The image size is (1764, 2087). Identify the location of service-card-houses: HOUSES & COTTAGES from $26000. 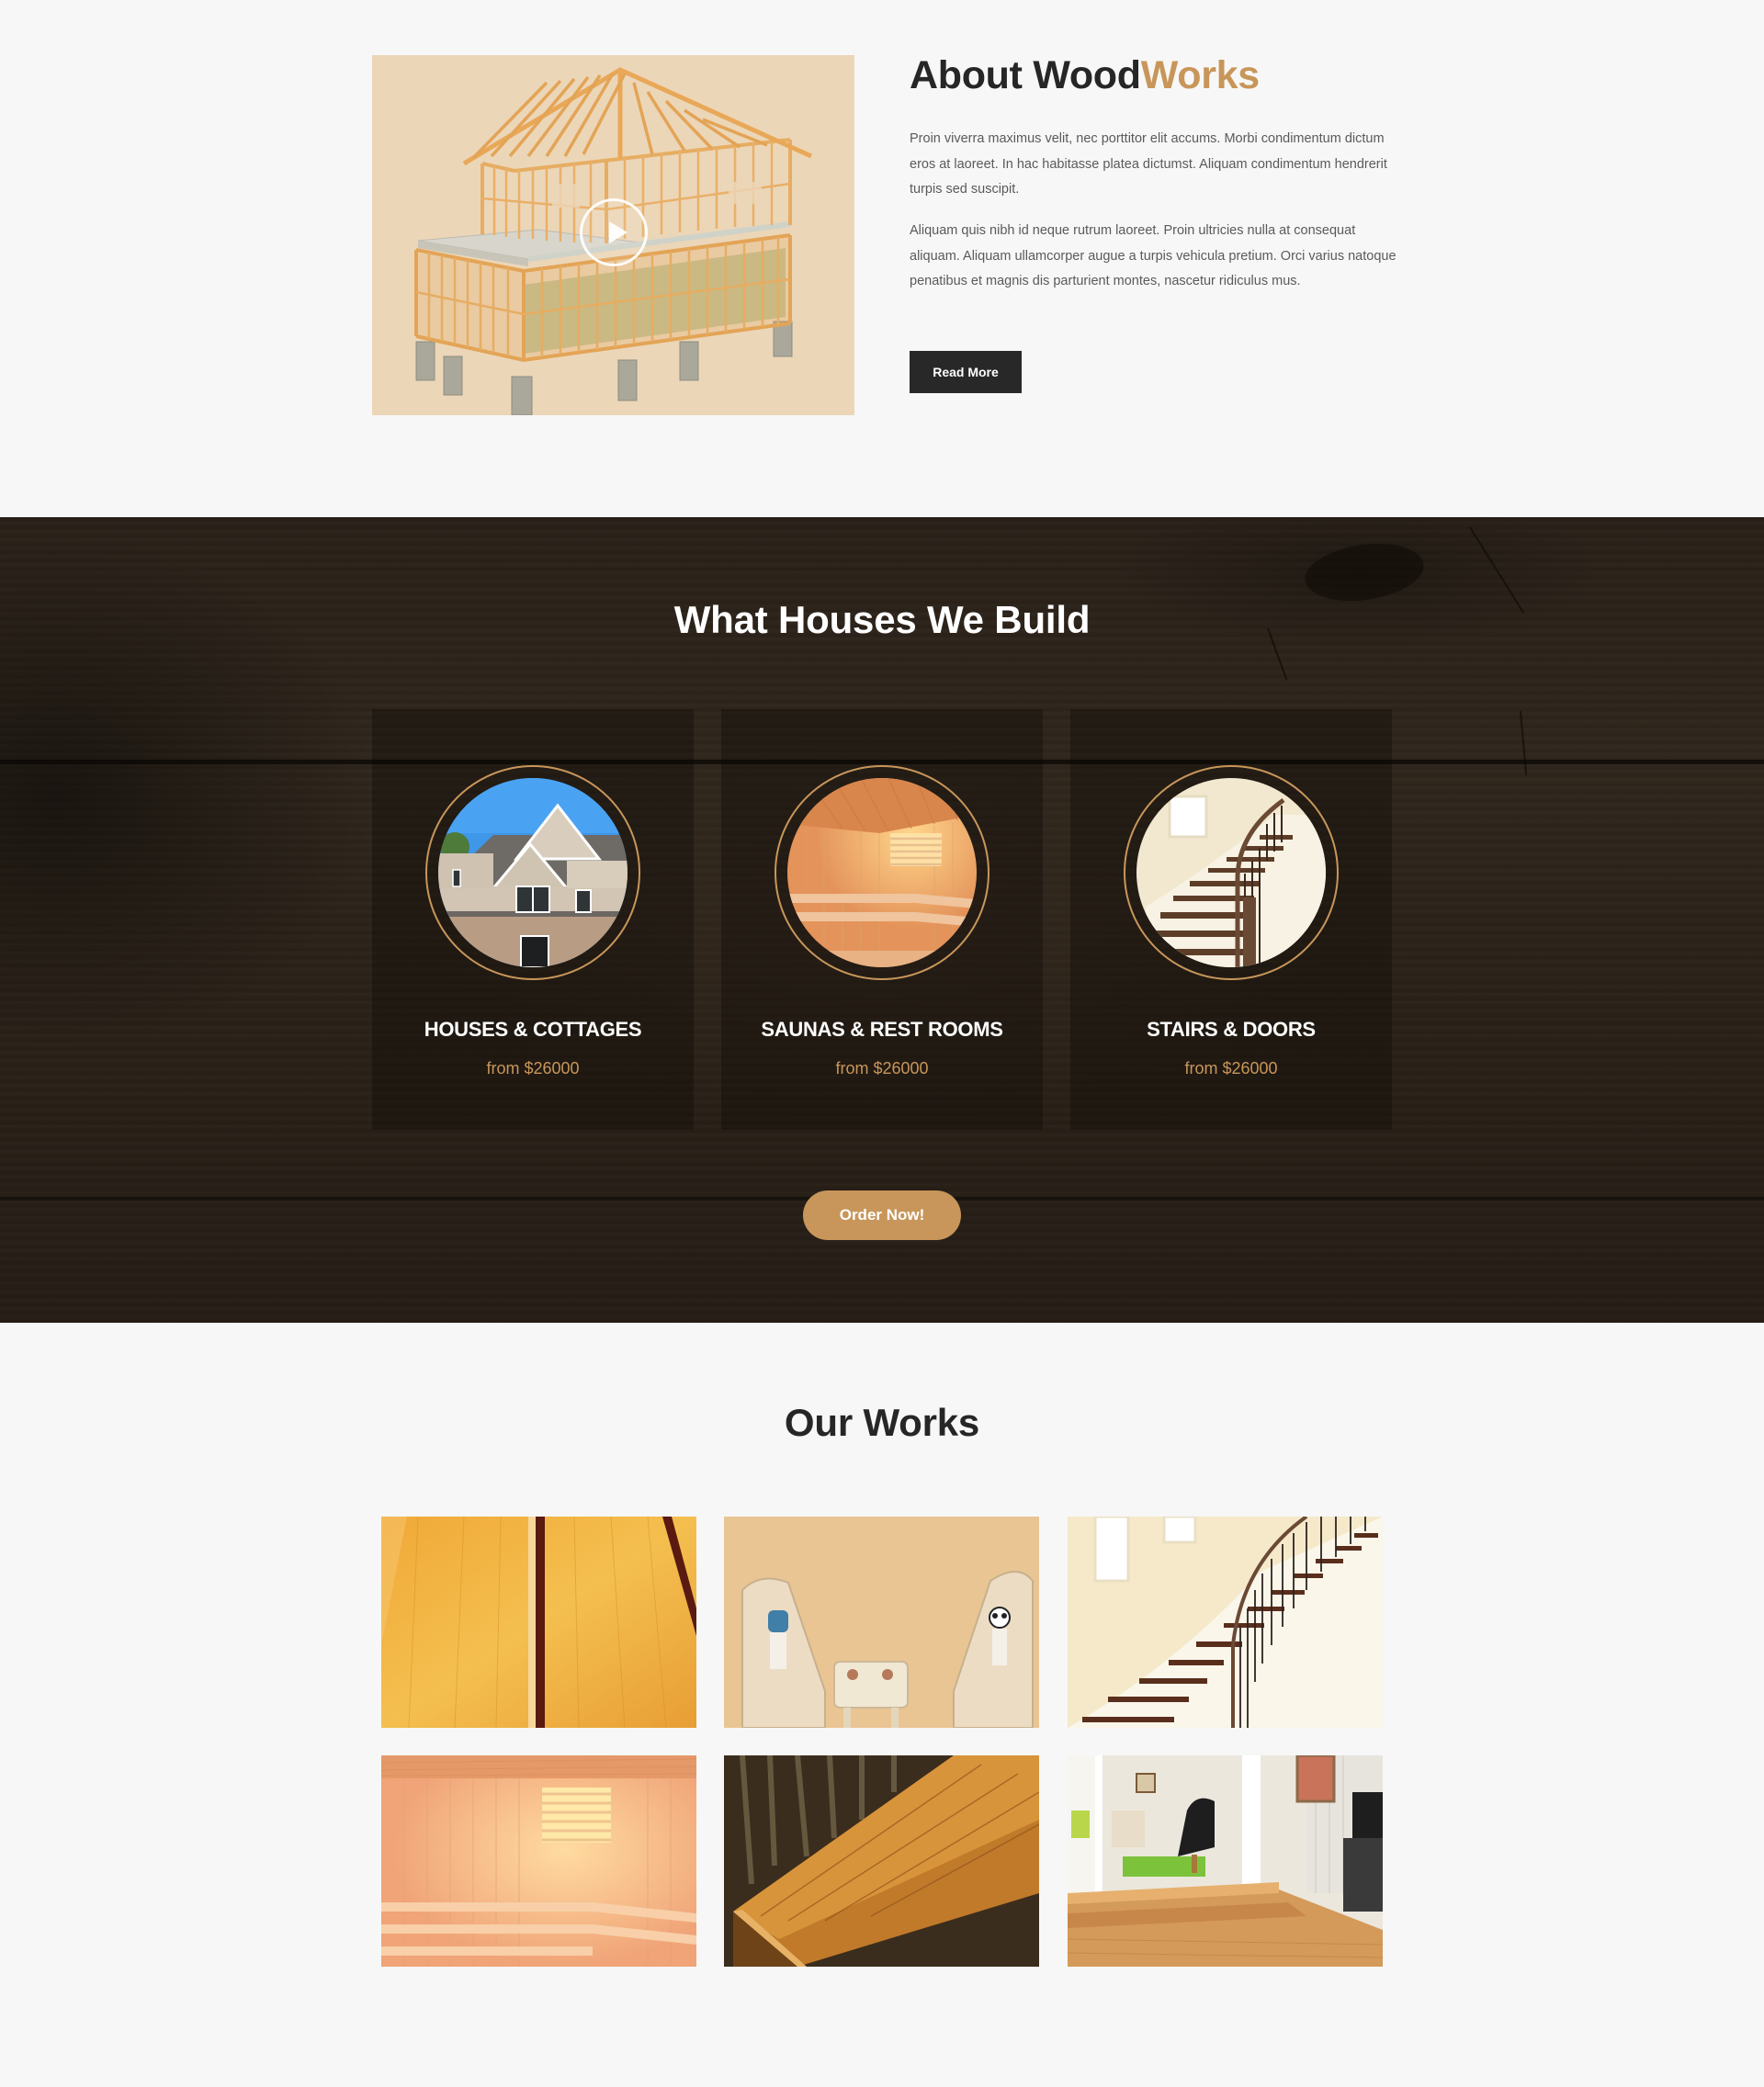
(533, 920).